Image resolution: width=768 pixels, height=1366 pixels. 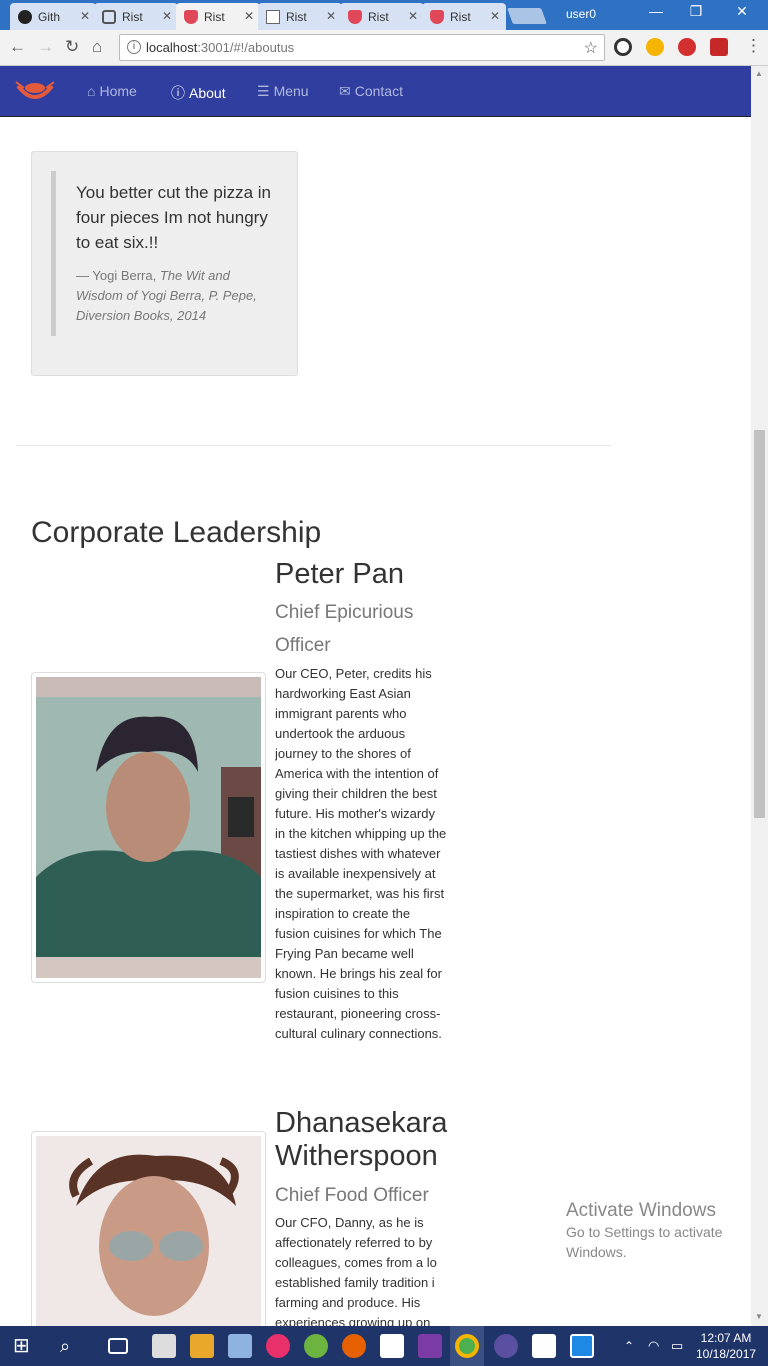 What do you see at coordinates (118, 1346) in the screenshot?
I see `task-view-icon` at bounding box center [118, 1346].